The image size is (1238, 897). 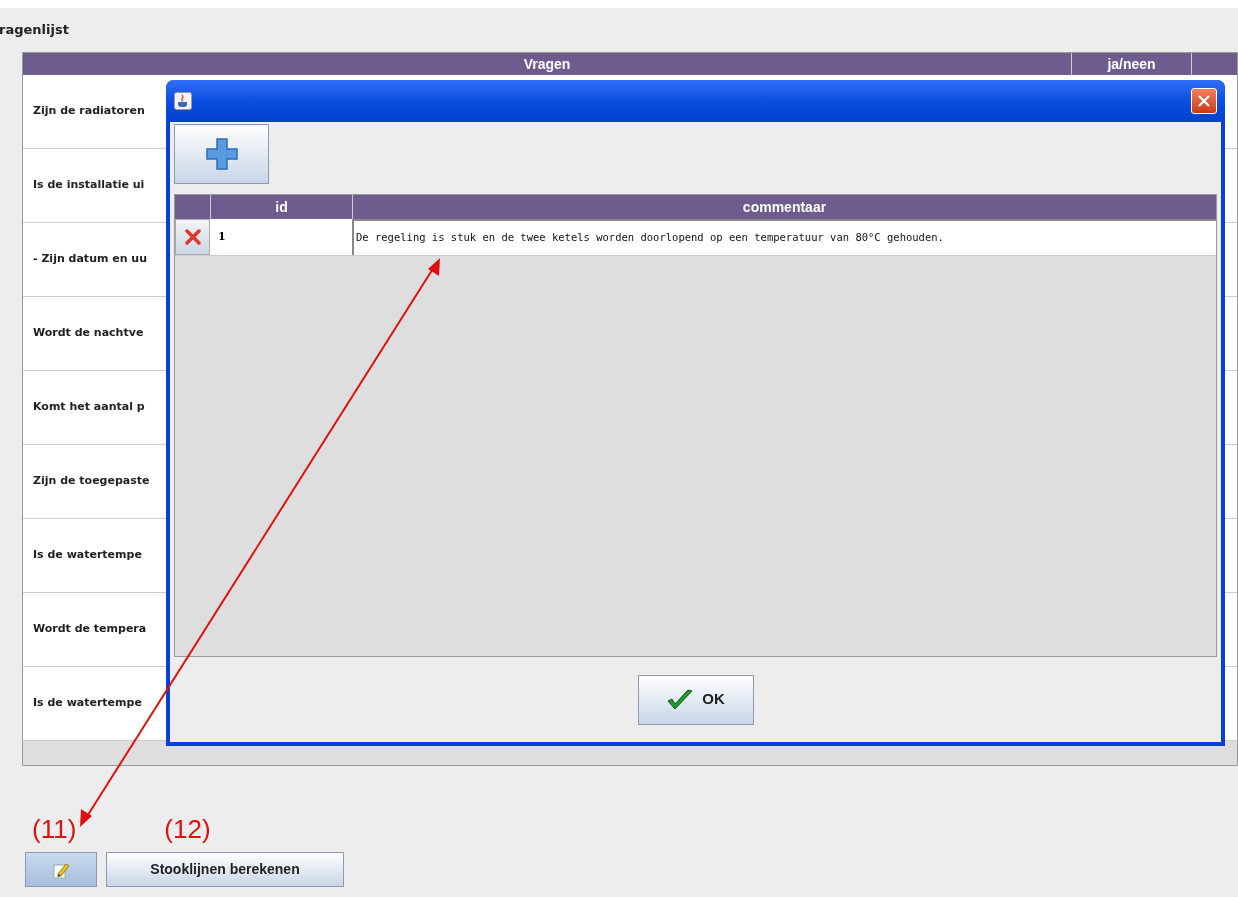 What do you see at coordinates (88, 333) in the screenshot?
I see `question-text: Wordt de nachtve` at bounding box center [88, 333].